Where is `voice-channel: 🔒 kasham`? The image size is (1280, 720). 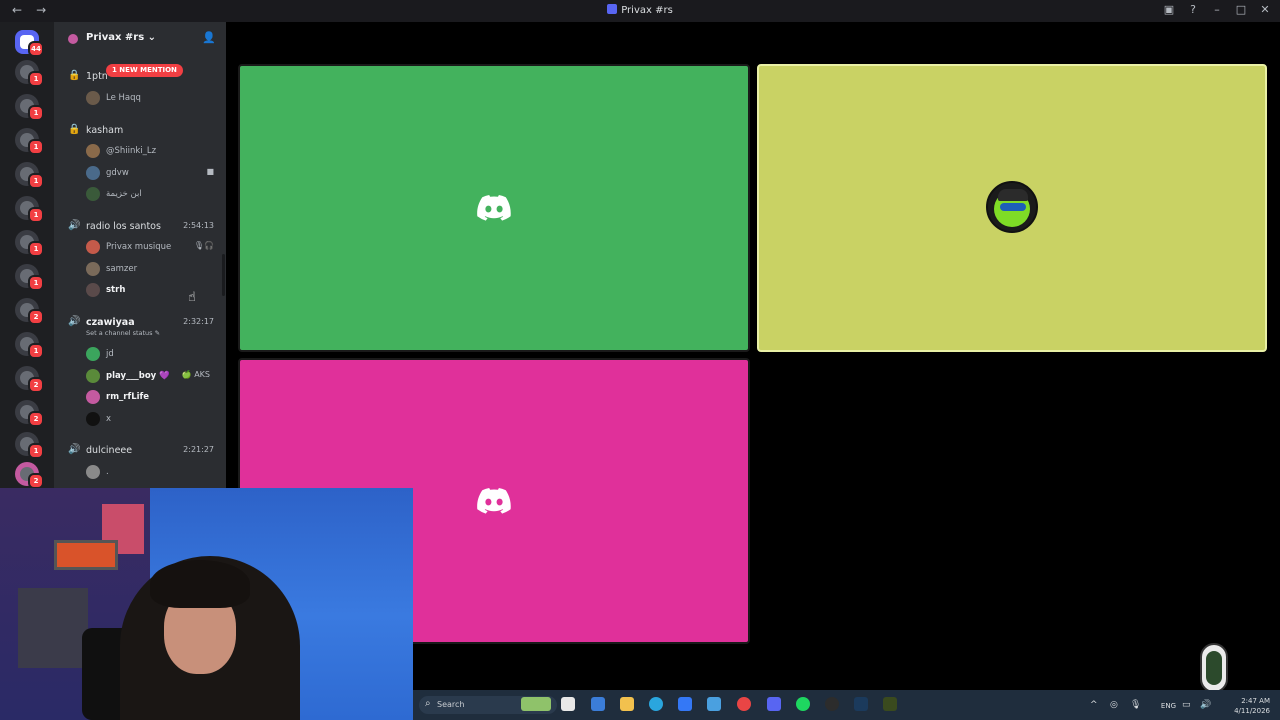
voice-channel: 🔒 kasham is located at coordinates (140, 130).